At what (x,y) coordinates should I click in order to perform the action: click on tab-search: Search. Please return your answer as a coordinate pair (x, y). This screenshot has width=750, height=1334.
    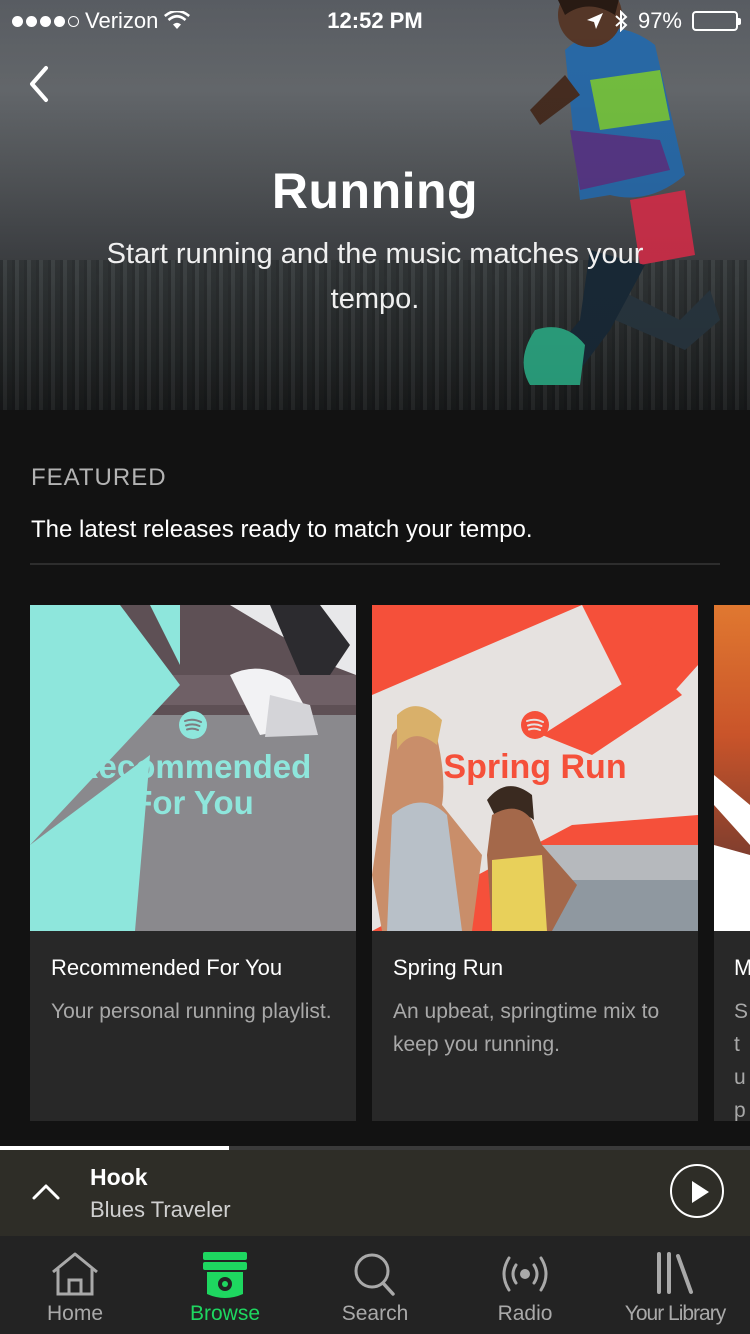
    Looking at the image, I should click on (375, 1285).